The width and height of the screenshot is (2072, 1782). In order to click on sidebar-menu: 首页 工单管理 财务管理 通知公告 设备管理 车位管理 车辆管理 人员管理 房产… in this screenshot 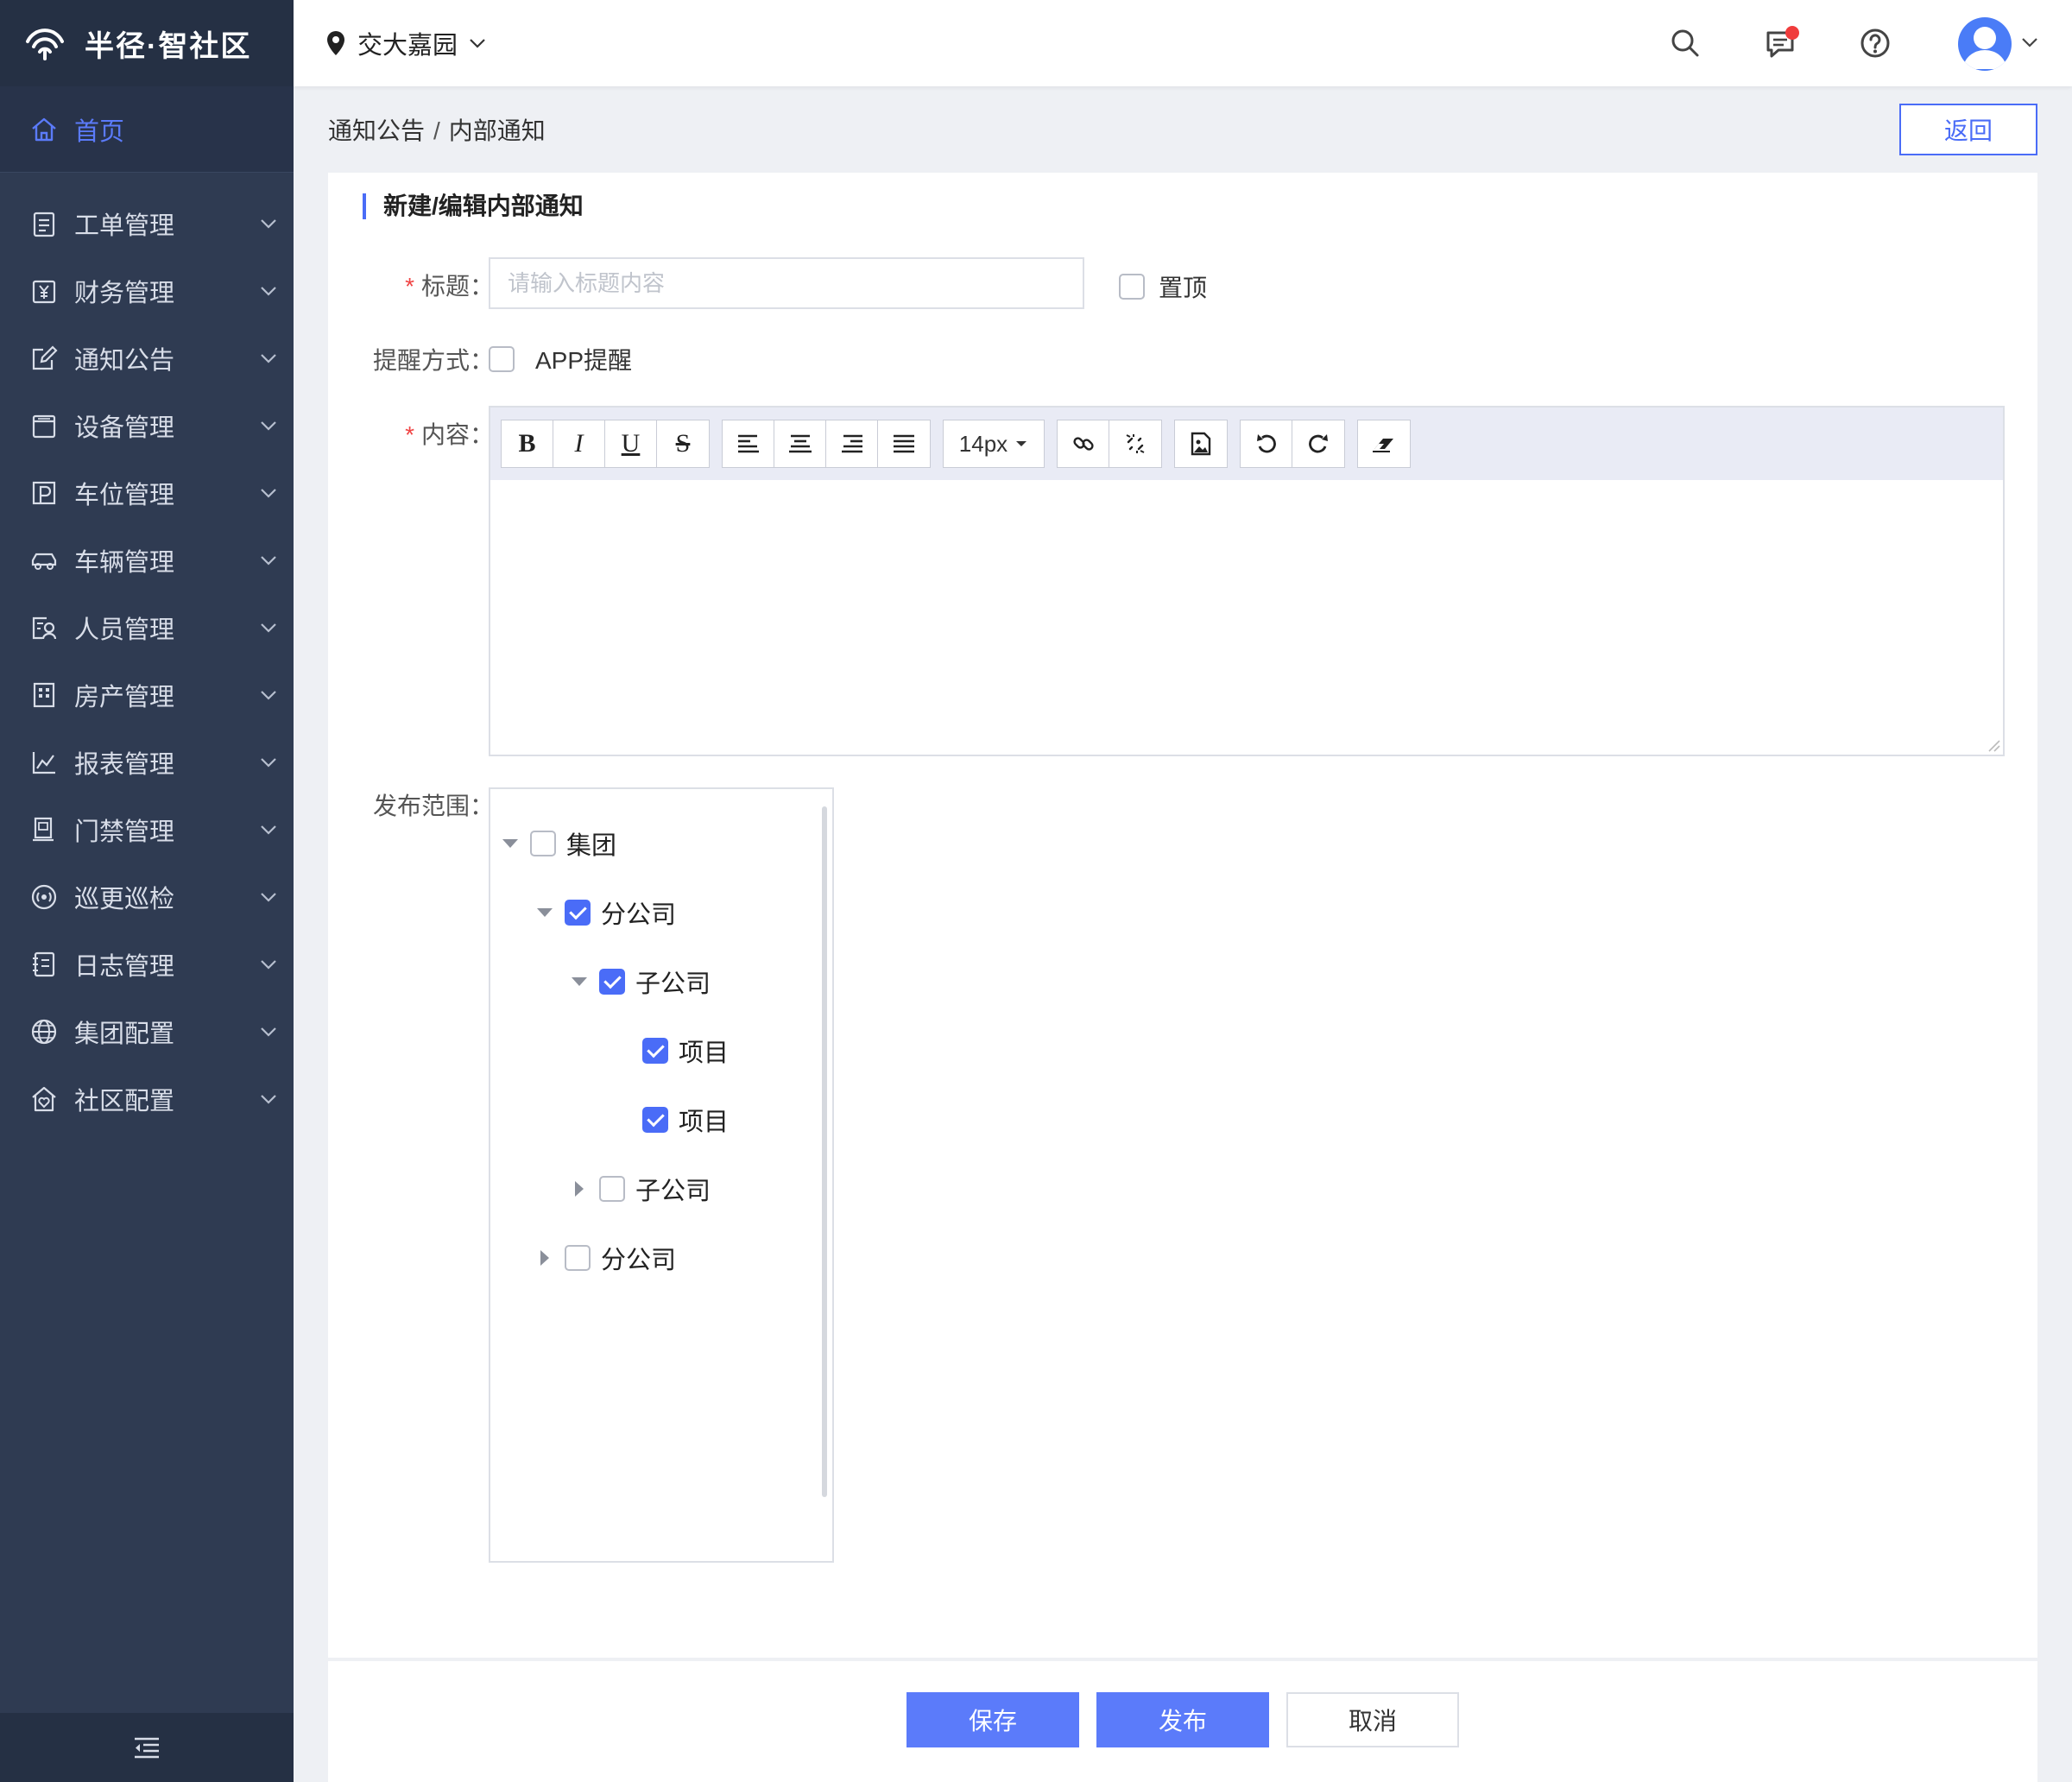, I will do `click(147, 609)`.